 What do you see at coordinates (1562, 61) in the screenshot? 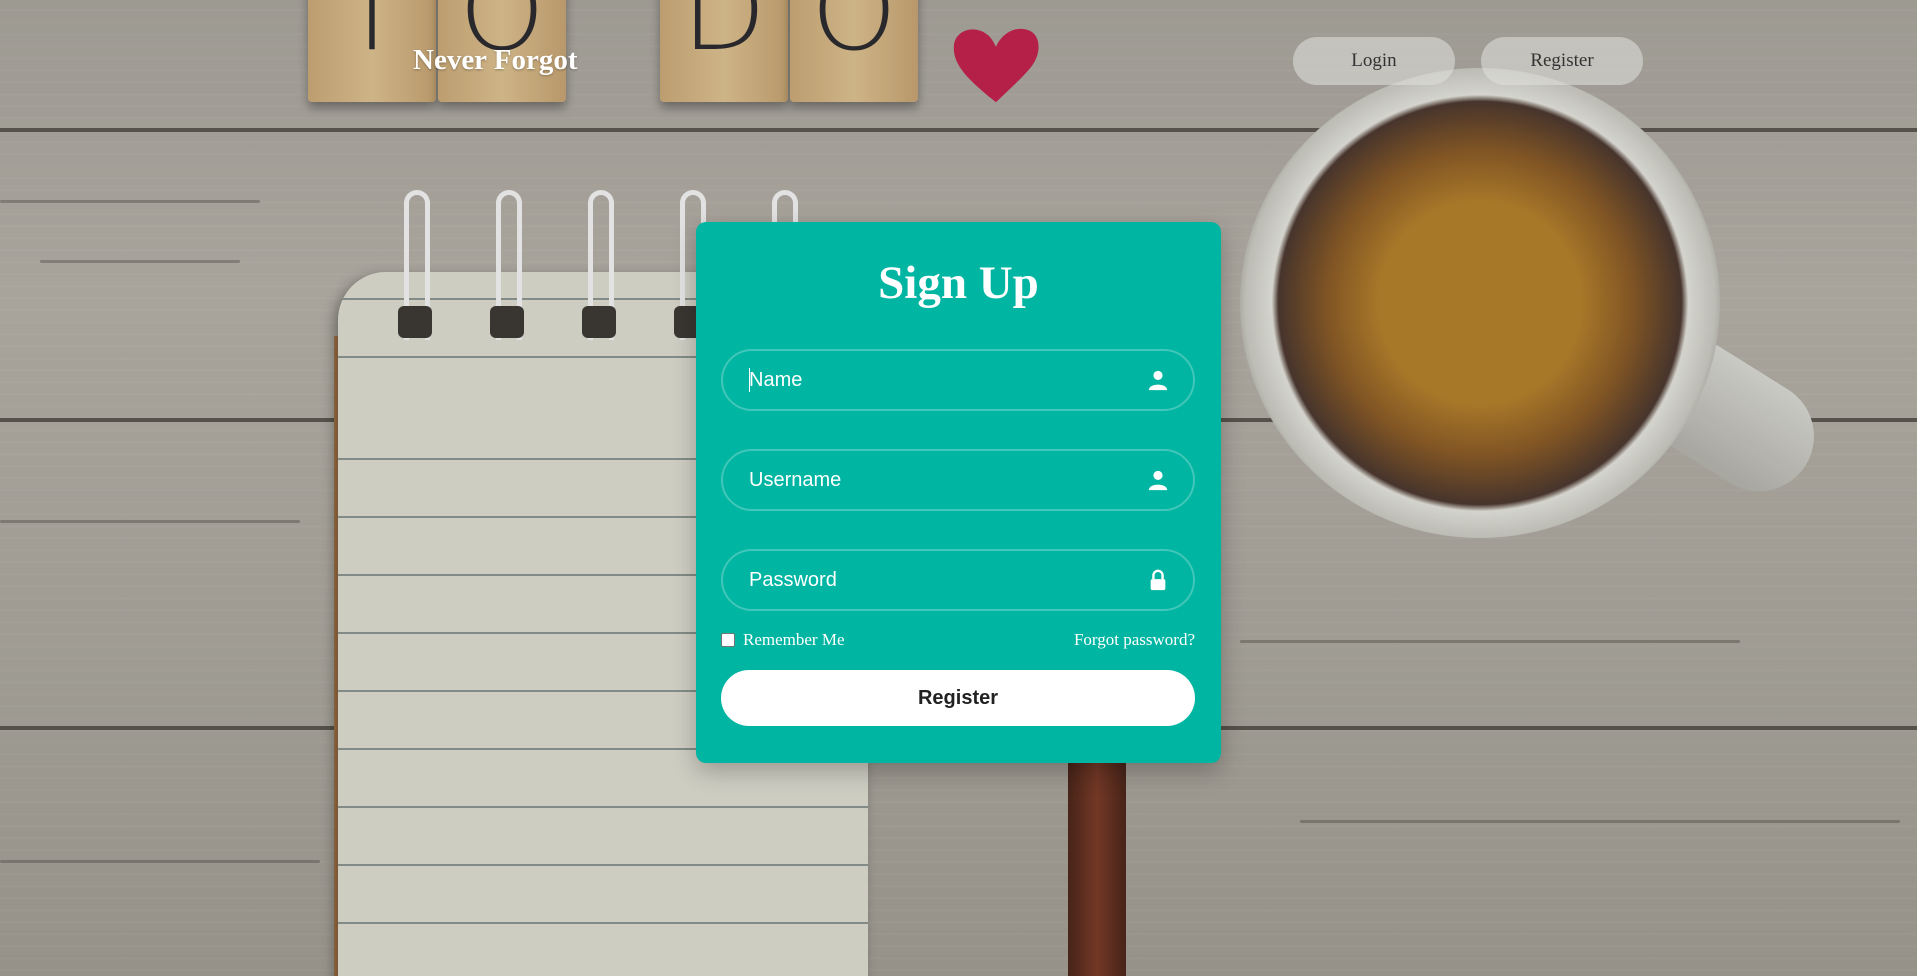
I see `register-nav-button: Register` at bounding box center [1562, 61].